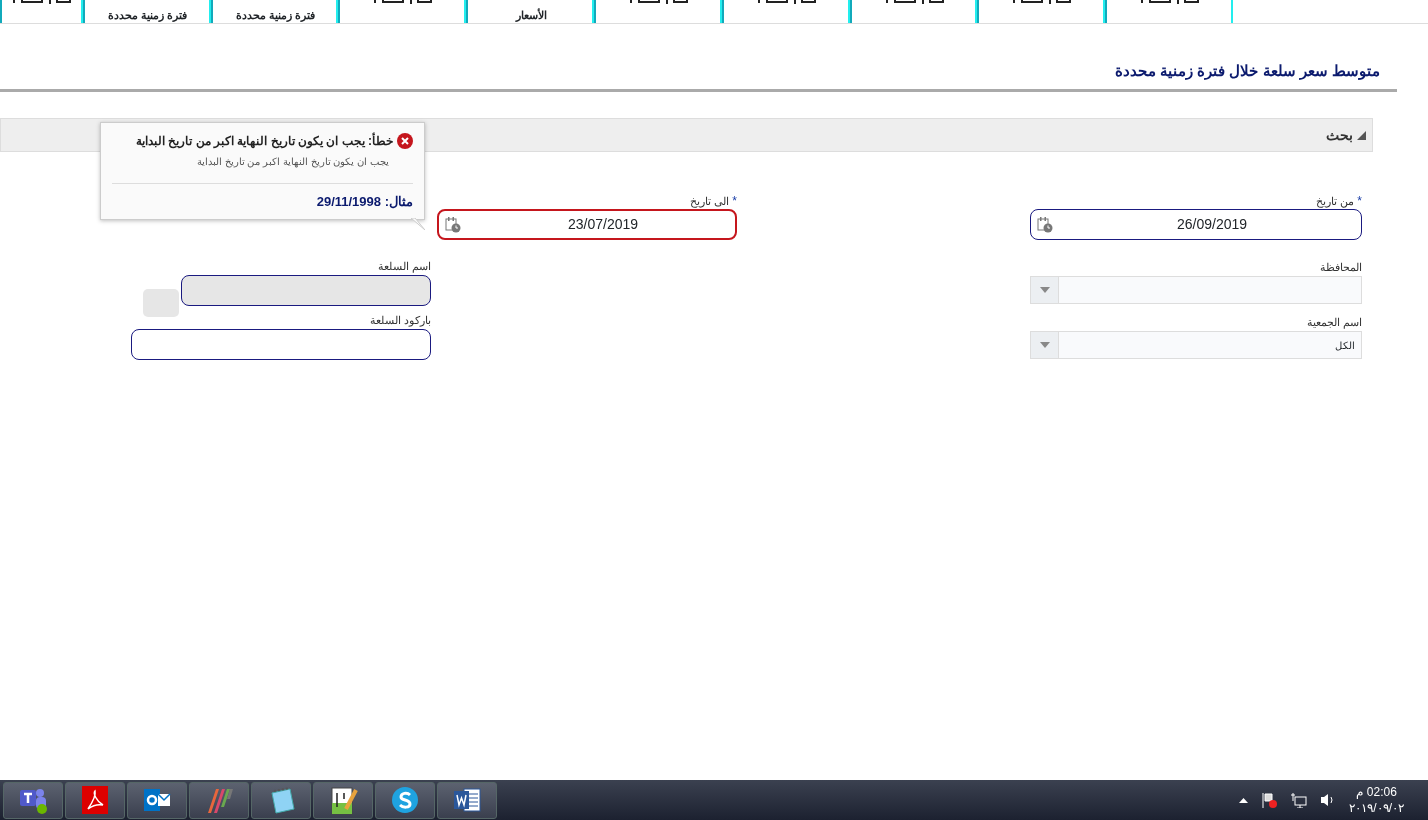  I want to click on pdf-icon, so click(95, 800).